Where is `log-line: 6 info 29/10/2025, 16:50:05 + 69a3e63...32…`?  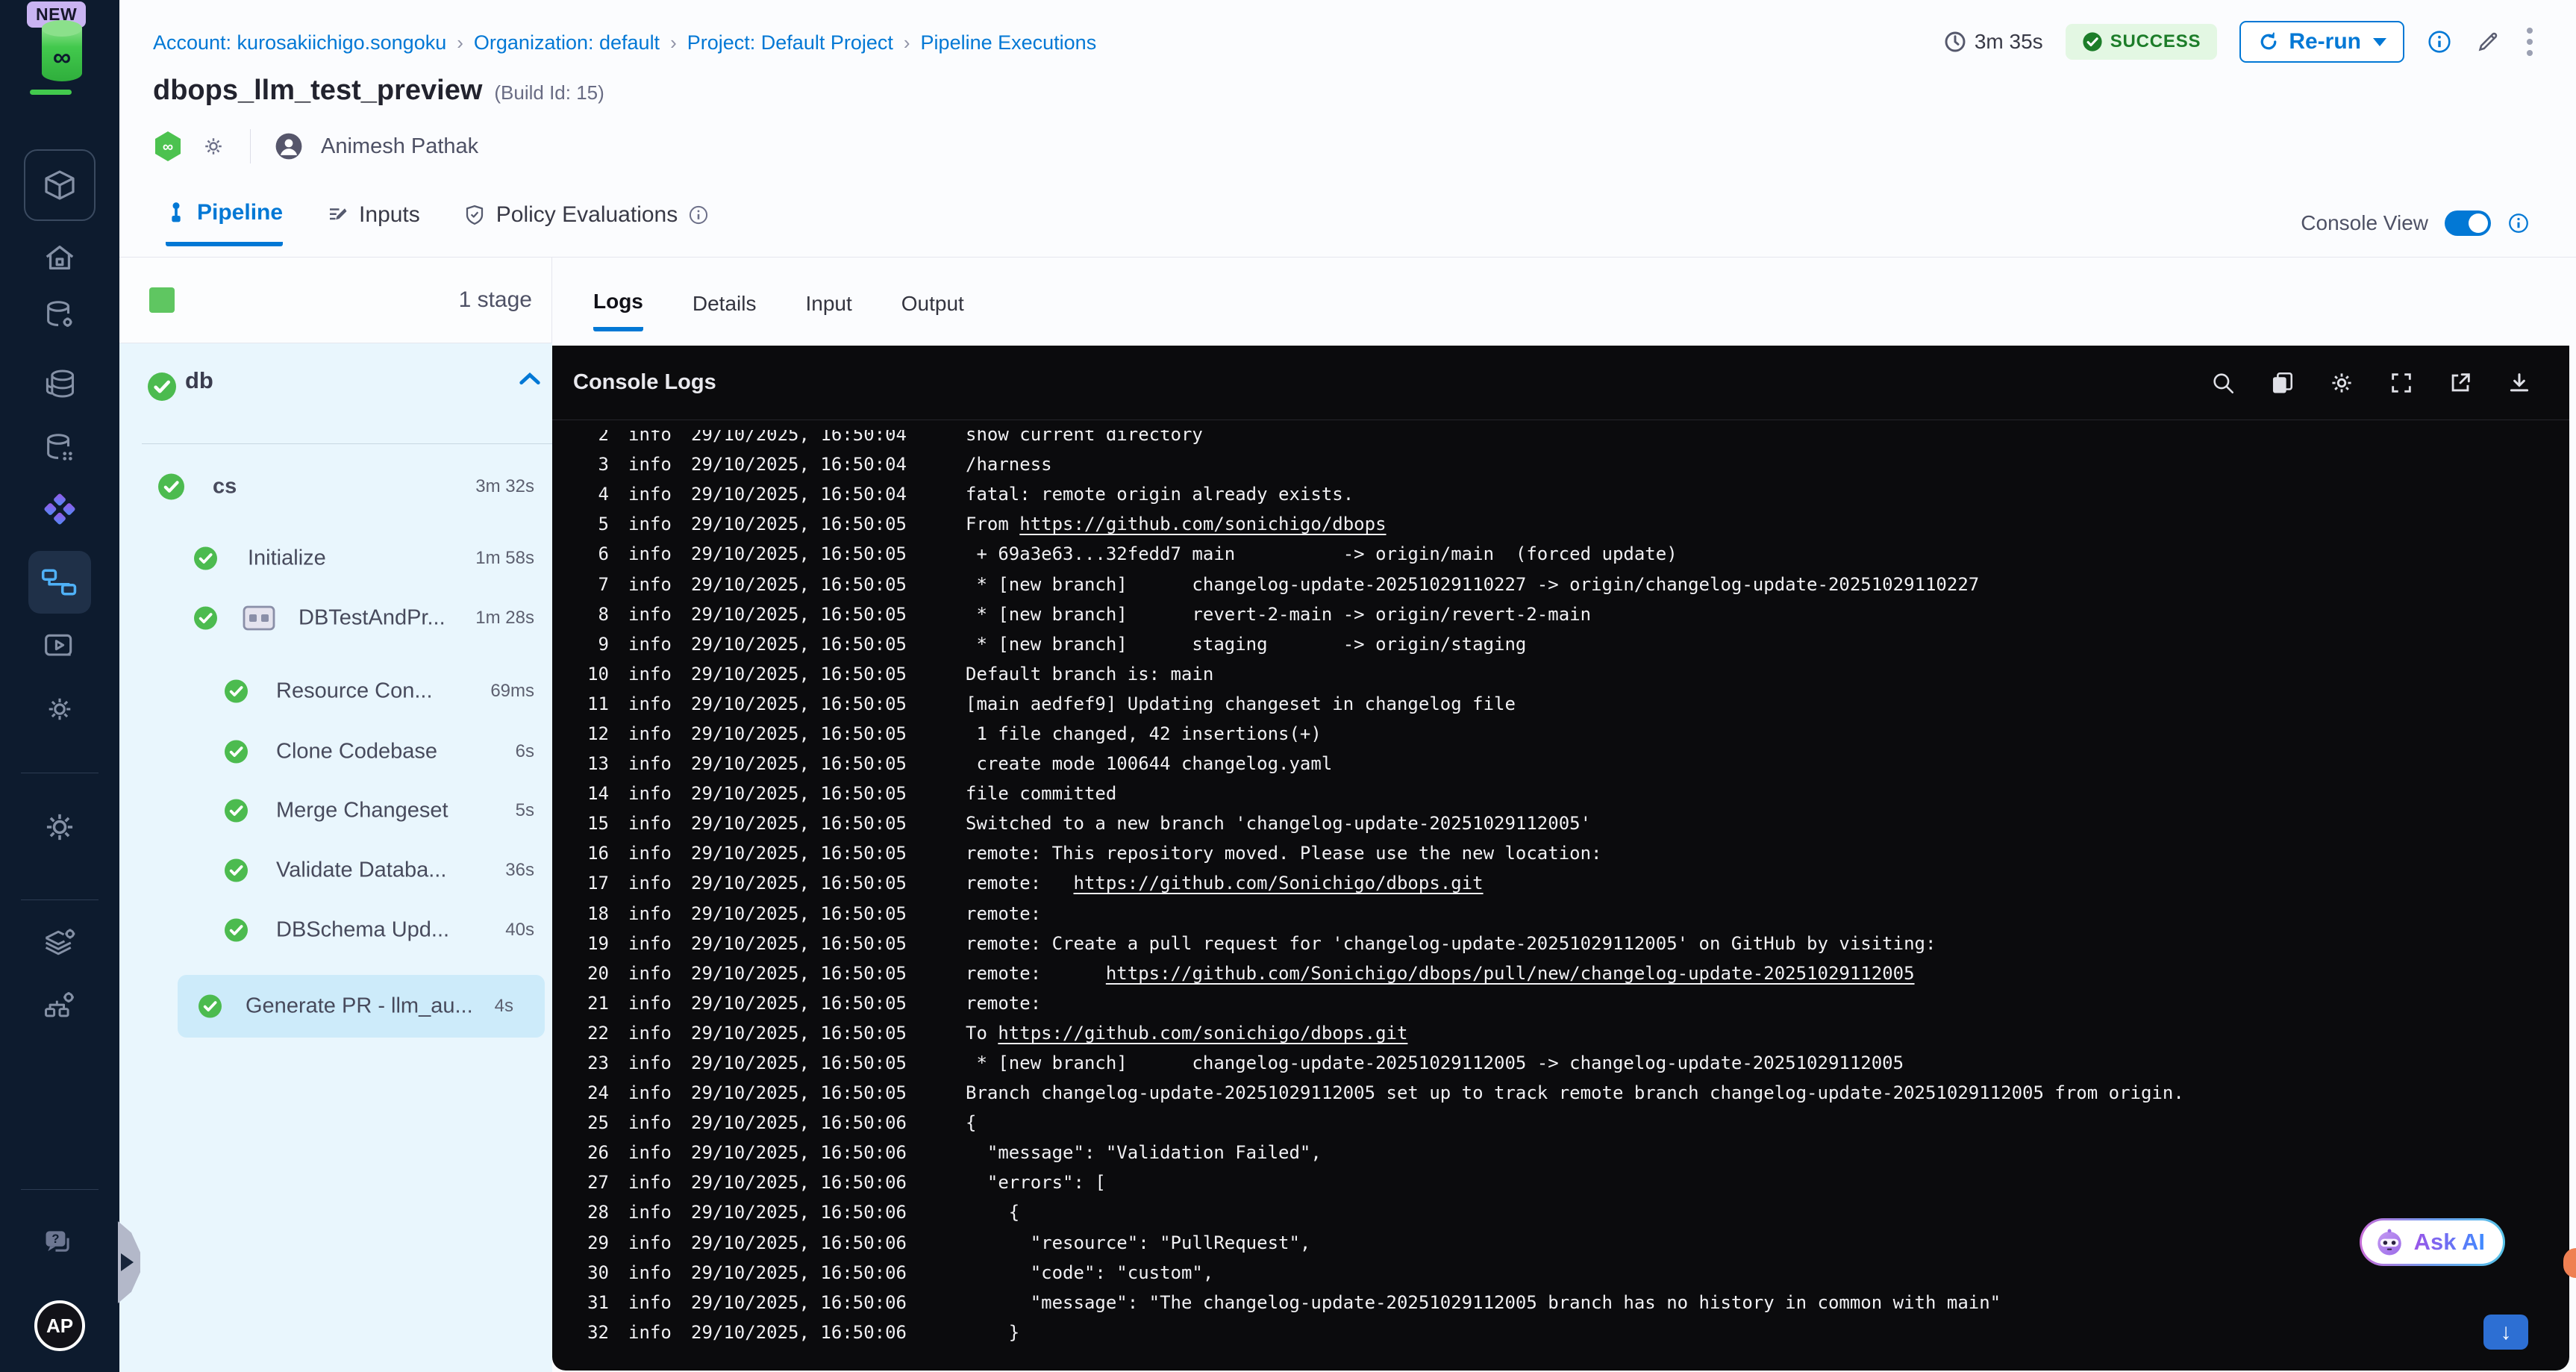 log-line: 6 info 29/10/2025, 16:50:05 + 69a3e63...32… is located at coordinates (1560, 554).